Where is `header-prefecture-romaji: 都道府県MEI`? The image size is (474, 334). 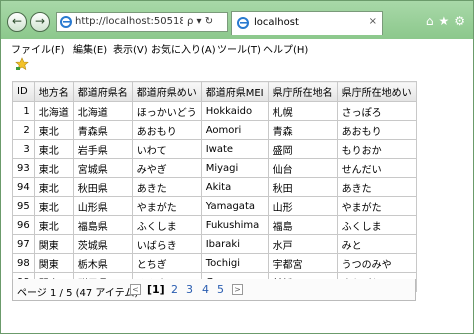
header-prefecture-romaji: 都道府県MEI is located at coordinates (234, 91).